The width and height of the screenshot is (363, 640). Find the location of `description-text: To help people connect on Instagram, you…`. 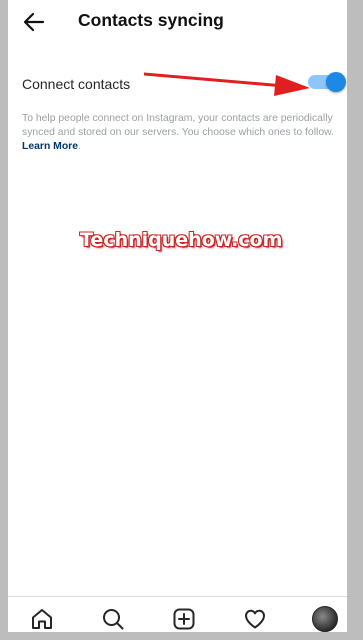

description-text: To help people connect on Instagram, you… is located at coordinates (178, 125).